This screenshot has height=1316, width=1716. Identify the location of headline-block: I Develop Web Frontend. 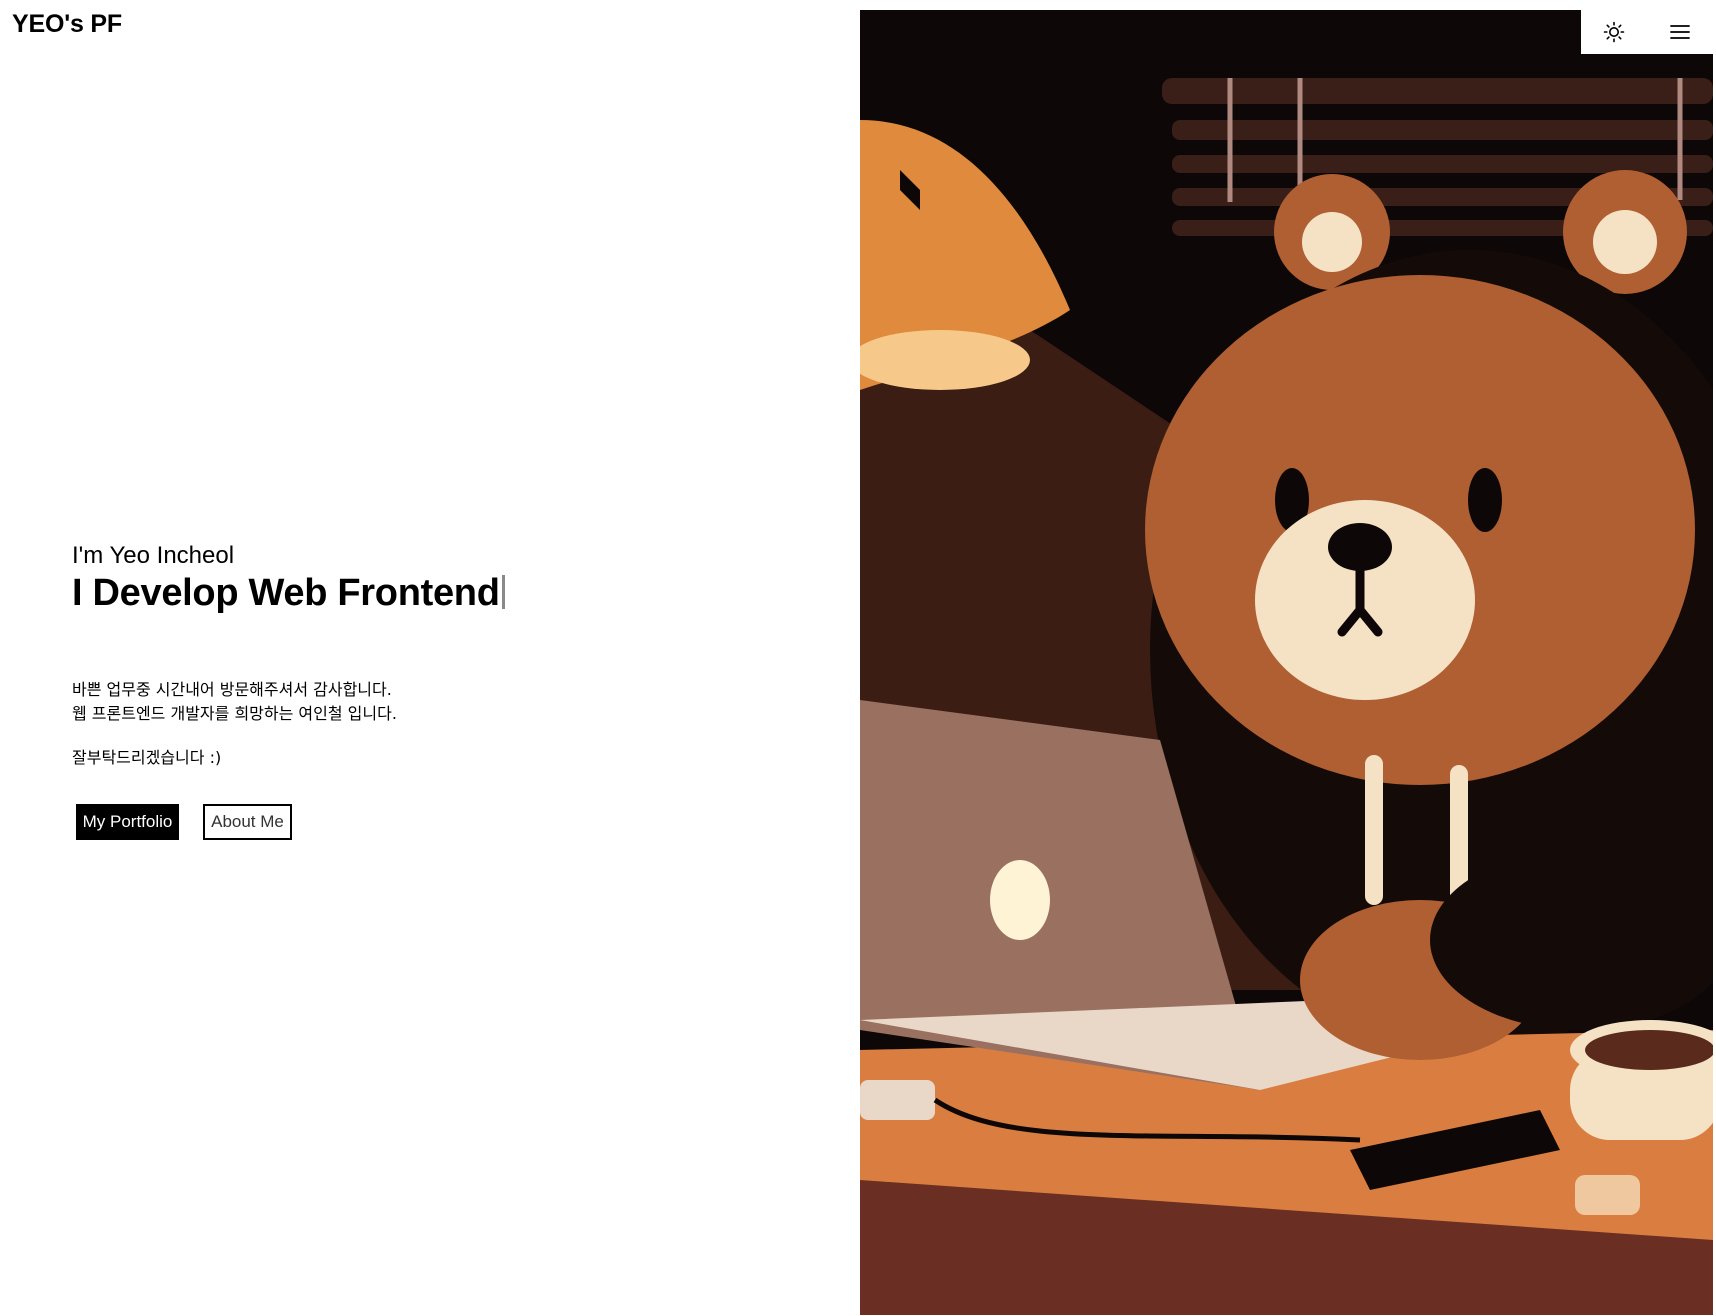
(288, 593).